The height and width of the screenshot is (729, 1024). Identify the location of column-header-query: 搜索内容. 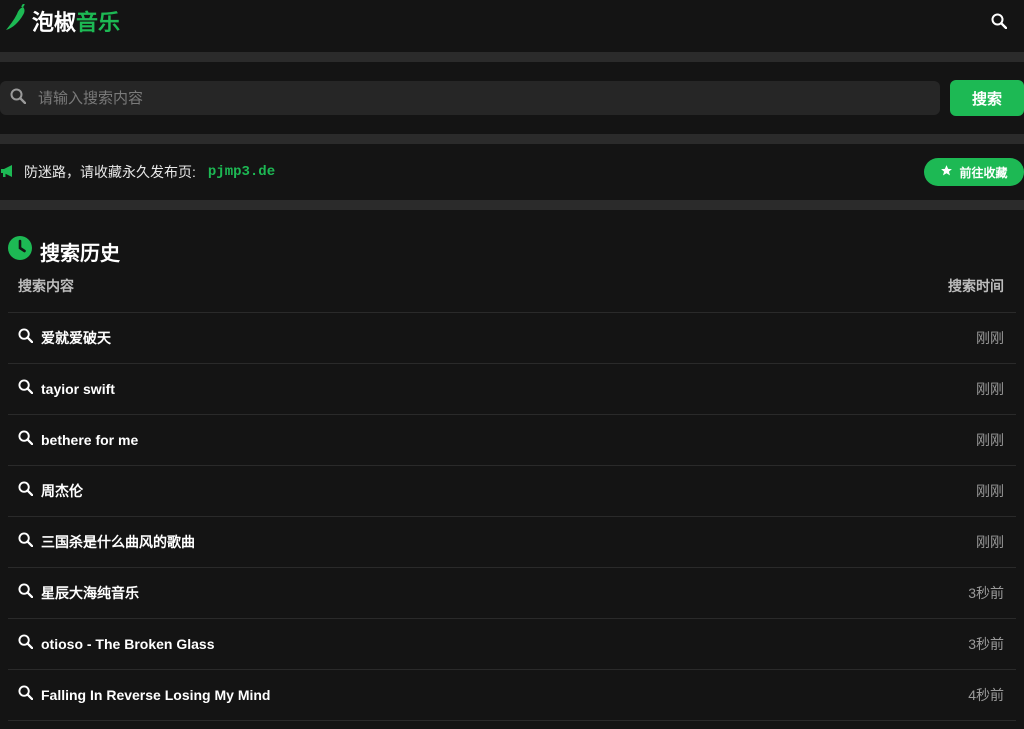
(46, 286).